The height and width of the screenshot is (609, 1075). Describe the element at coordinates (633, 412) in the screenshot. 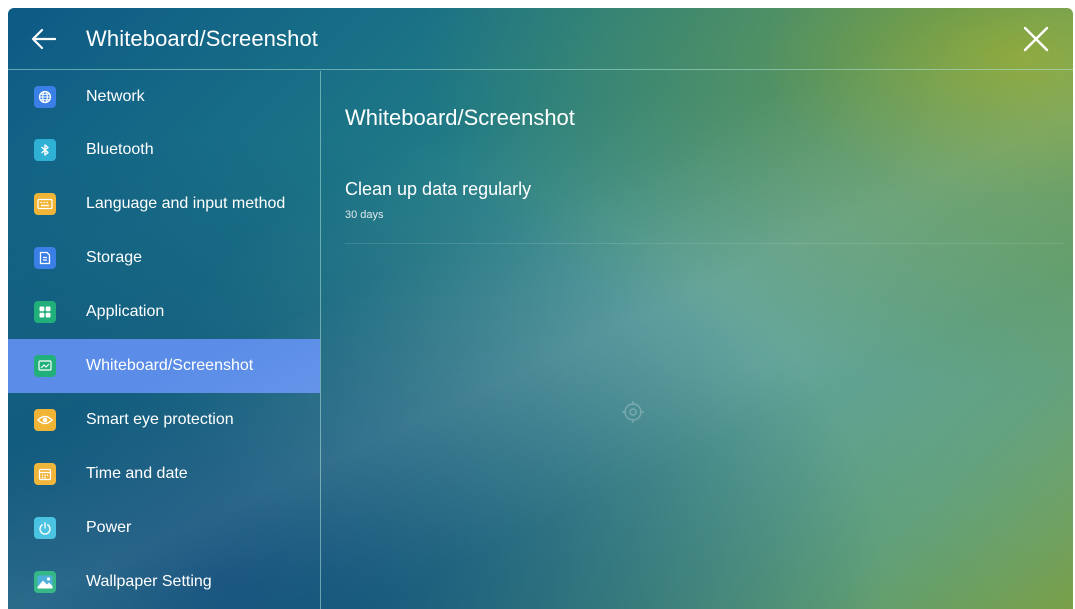

I see `cursor-icon` at that location.